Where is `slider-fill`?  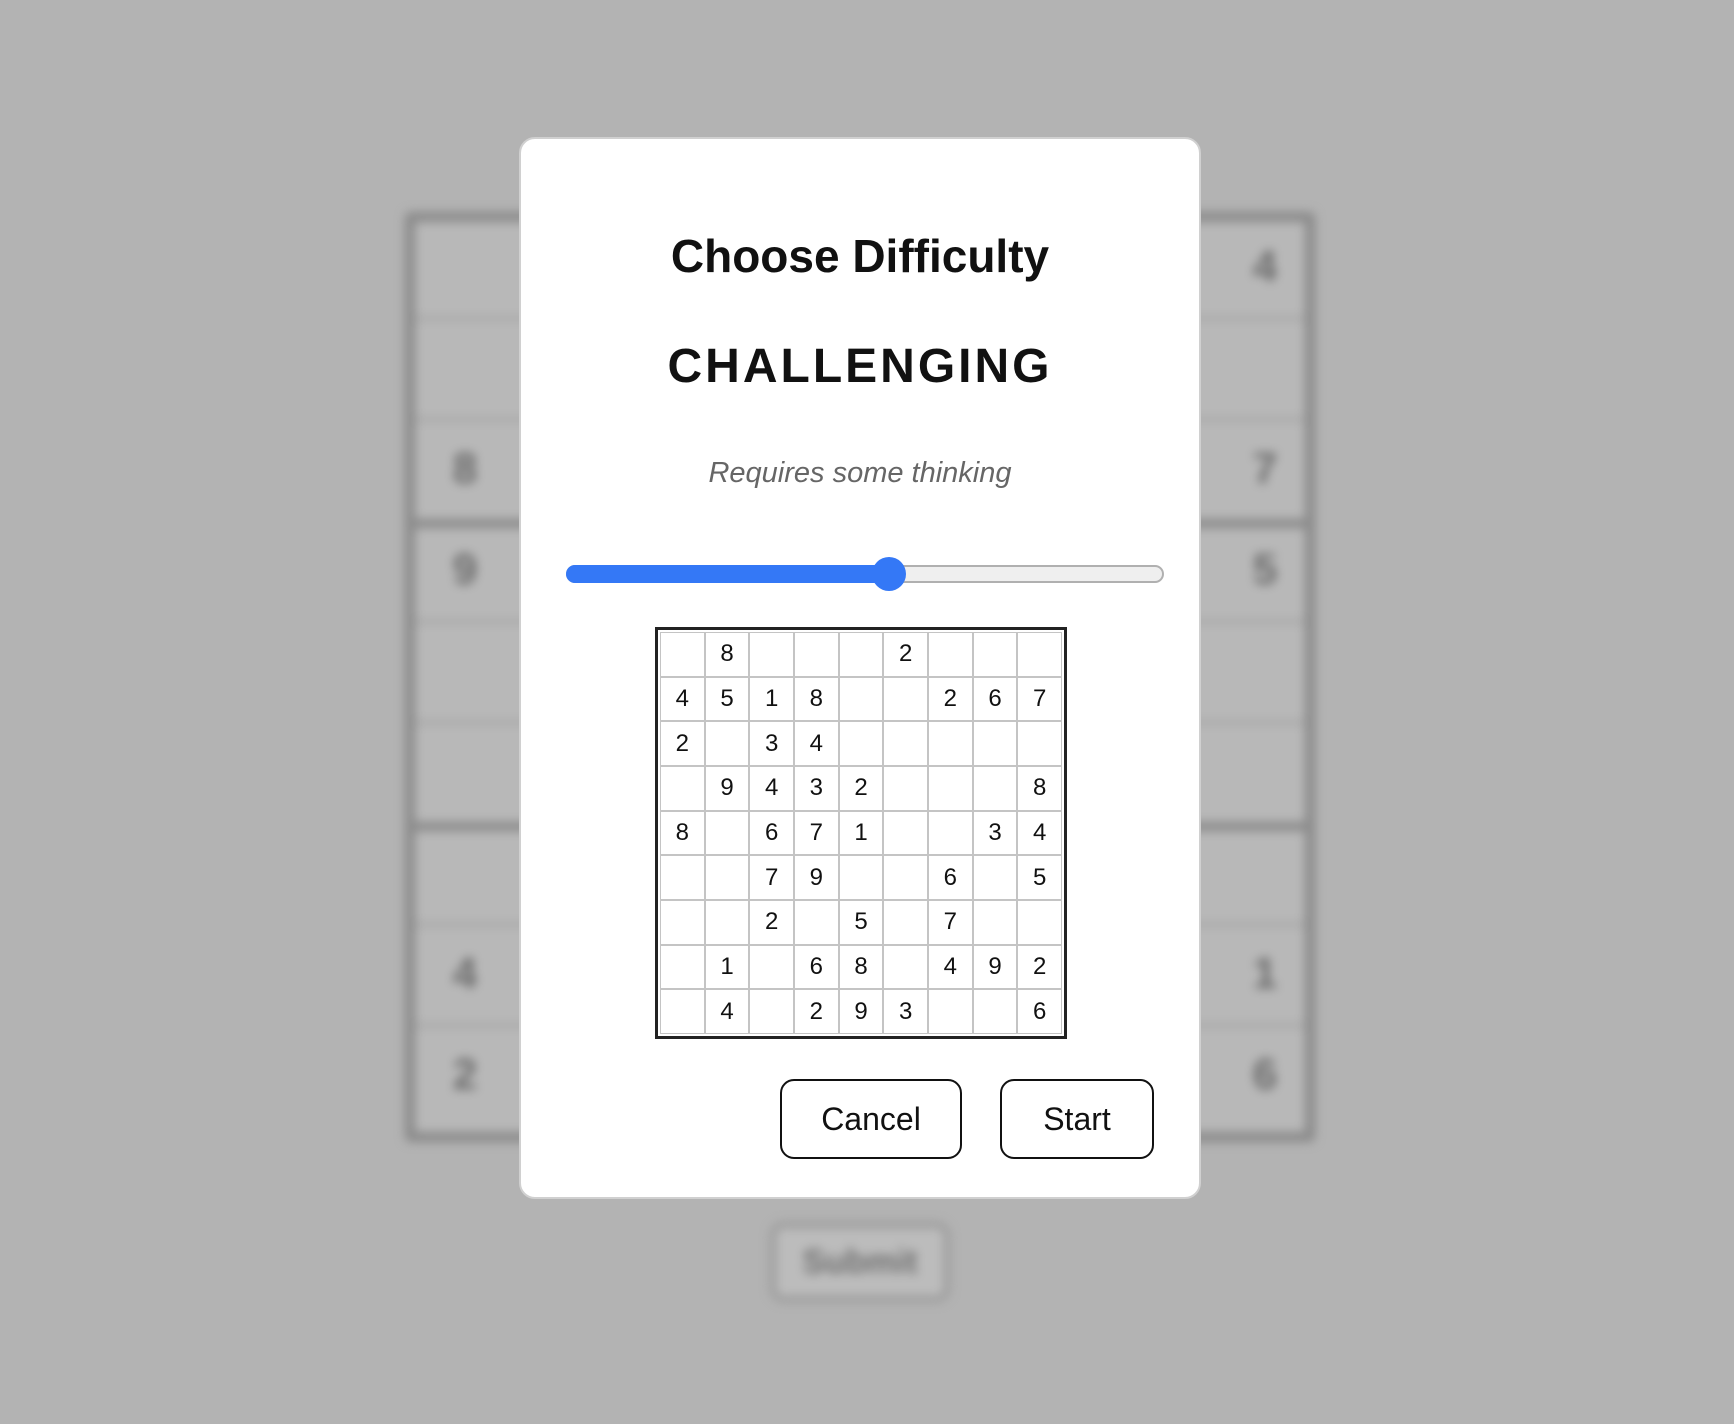 slider-fill is located at coordinates (727, 574).